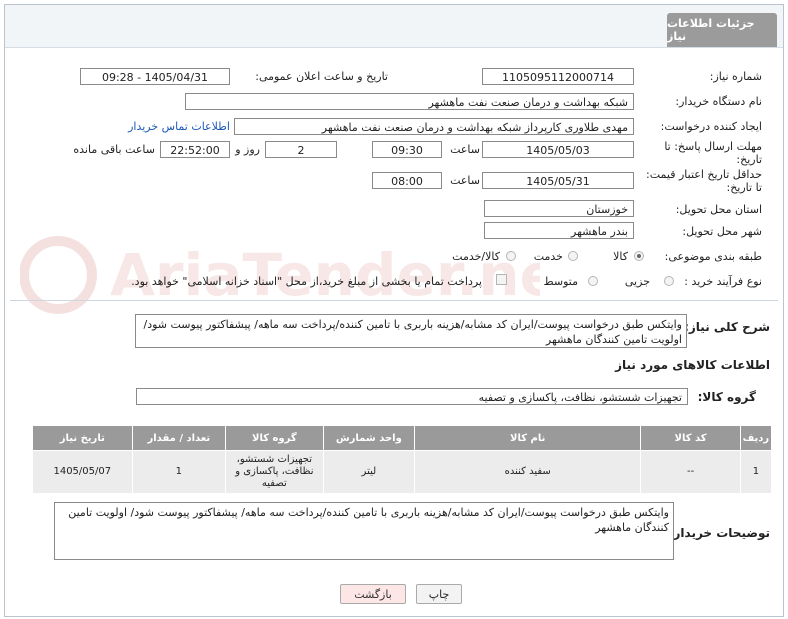 The width and height of the screenshot is (788, 619). Describe the element at coordinates (756, 472) in the screenshot. I see `cell-row: 1` at that location.